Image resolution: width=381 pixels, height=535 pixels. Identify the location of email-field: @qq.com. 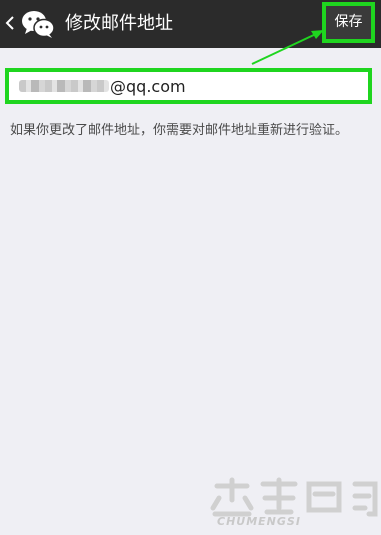
(188, 86).